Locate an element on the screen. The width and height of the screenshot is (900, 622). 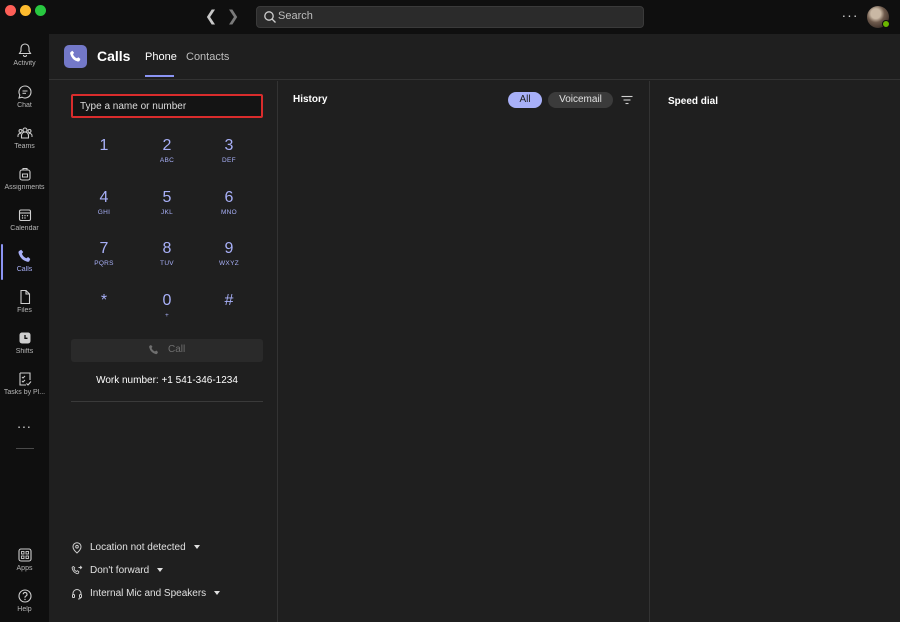
key-letters: PQRS is located at coordinates (104, 263).